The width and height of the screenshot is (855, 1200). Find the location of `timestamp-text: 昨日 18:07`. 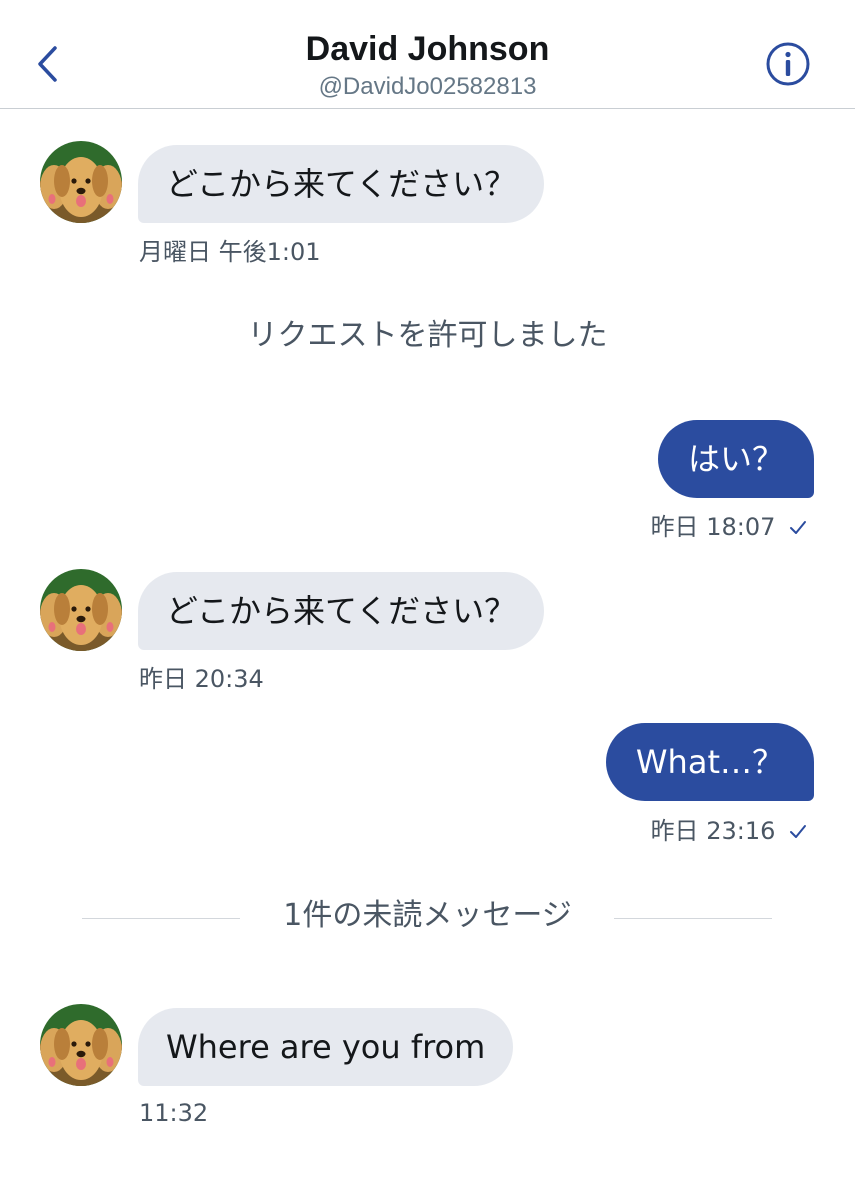

timestamp-text: 昨日 18:07 is located at coordinates (713, 527).